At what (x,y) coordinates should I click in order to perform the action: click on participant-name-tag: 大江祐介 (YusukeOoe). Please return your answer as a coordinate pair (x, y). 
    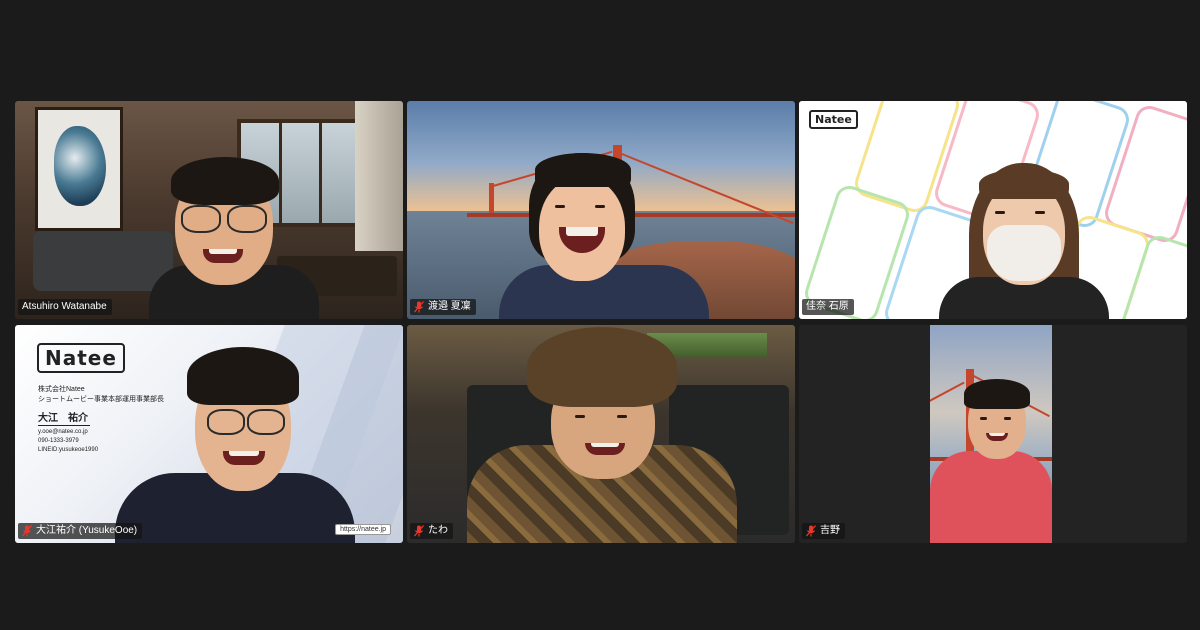
    Looking at the image, I should click on (80, 531).